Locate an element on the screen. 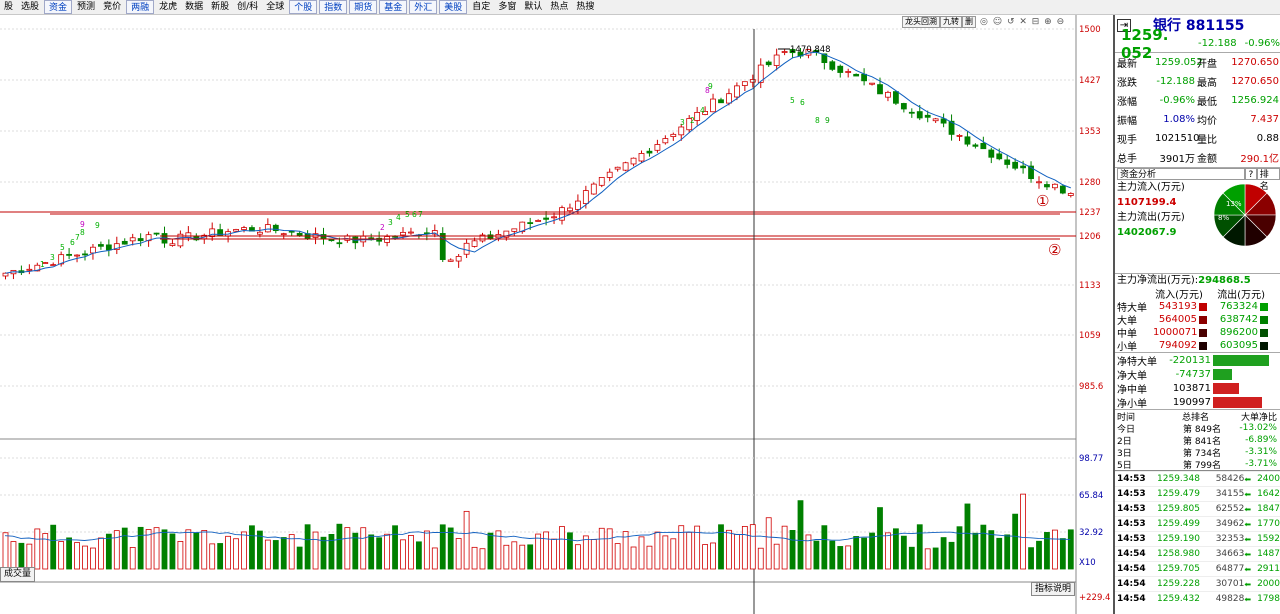 This screenshot has height=614, width=1280. toolbar-item-13: 期货 is located at coordinates (363, 7).